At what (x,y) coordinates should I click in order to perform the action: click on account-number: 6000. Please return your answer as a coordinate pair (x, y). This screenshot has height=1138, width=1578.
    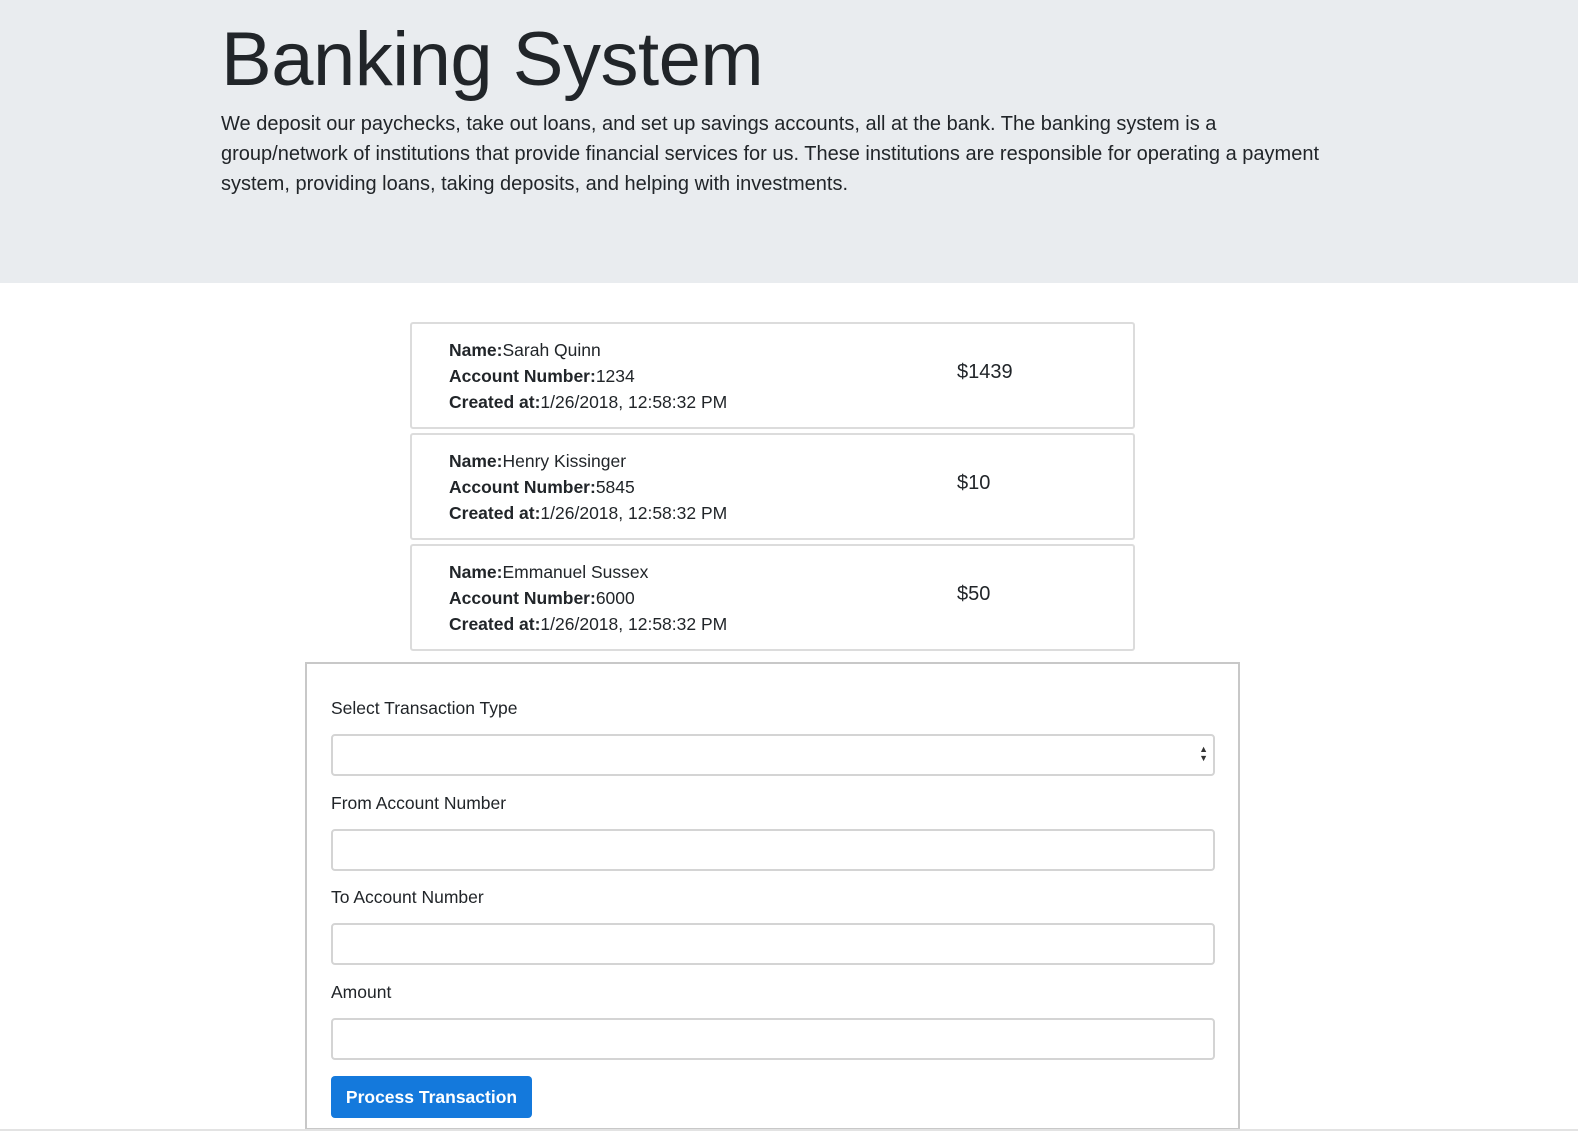
    Looking at the image, I should click on (615, 598).